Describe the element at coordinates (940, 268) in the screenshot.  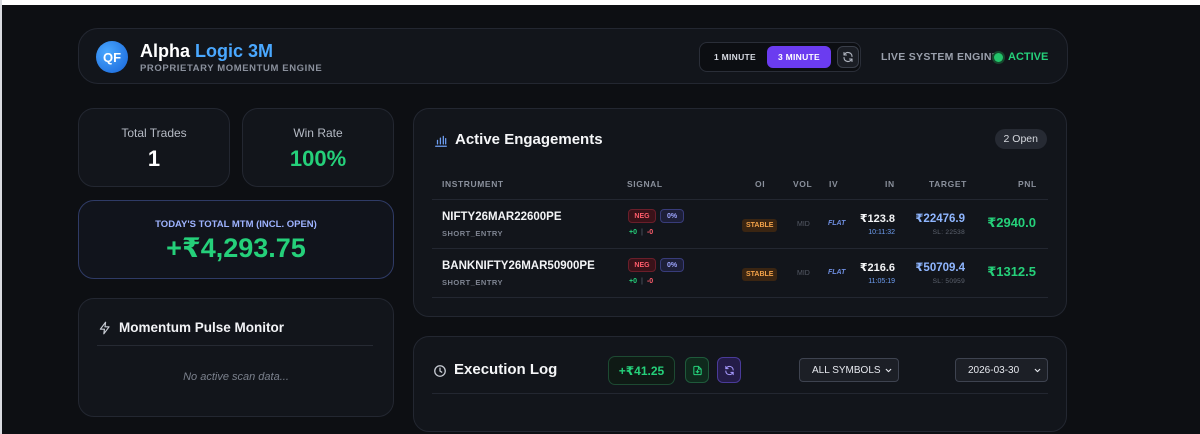
I see `target-price: ₹50709.4` at that location.